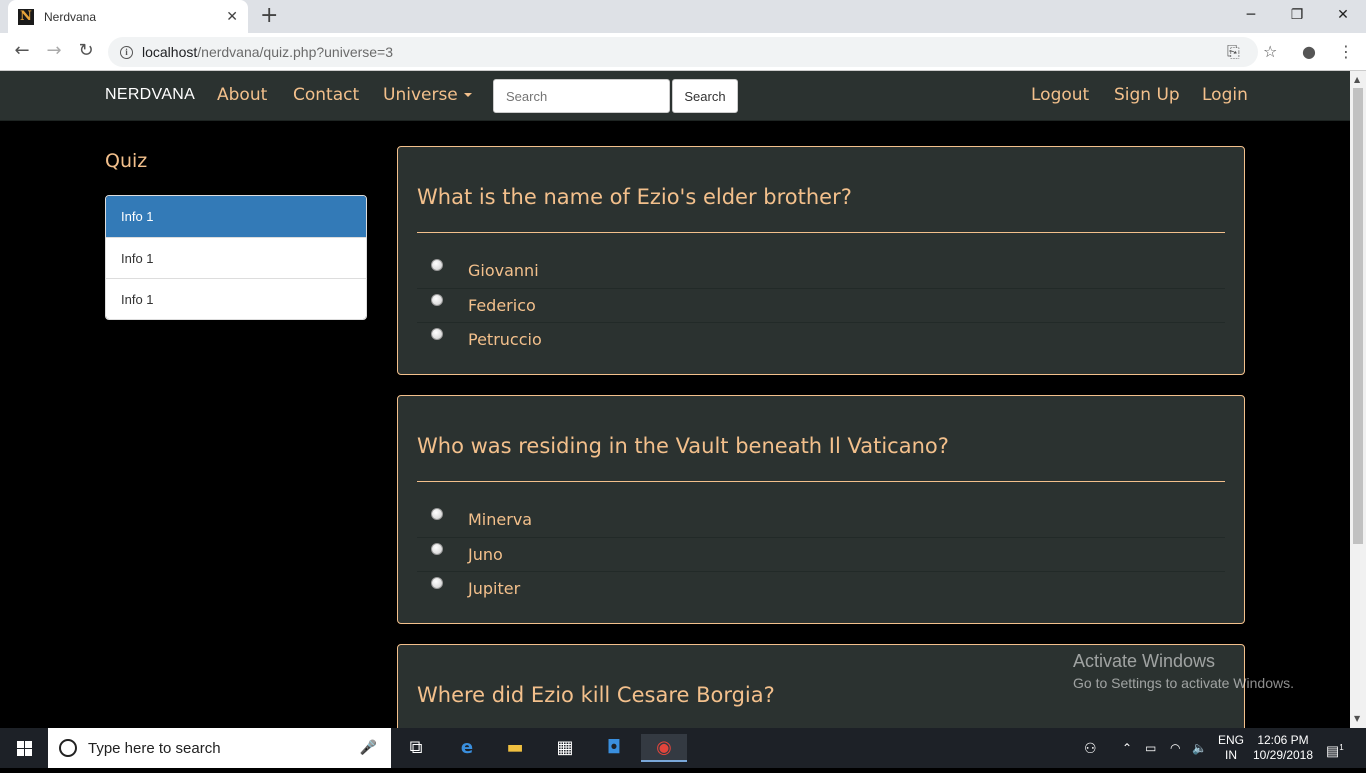  I want to click on sidebar-item-info-1: Info 1, so click(236, 216).